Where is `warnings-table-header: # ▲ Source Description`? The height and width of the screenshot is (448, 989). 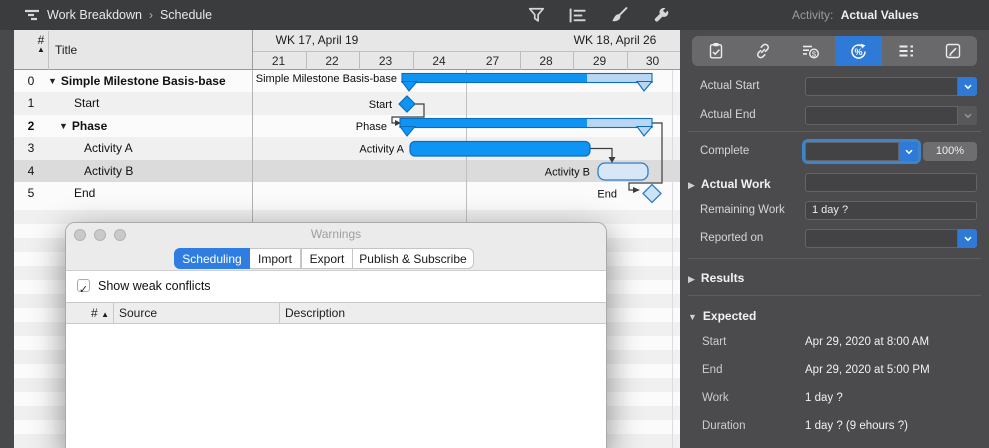 warnings-table-header: # ▲ Source Description is located at coordinates (336, 313).